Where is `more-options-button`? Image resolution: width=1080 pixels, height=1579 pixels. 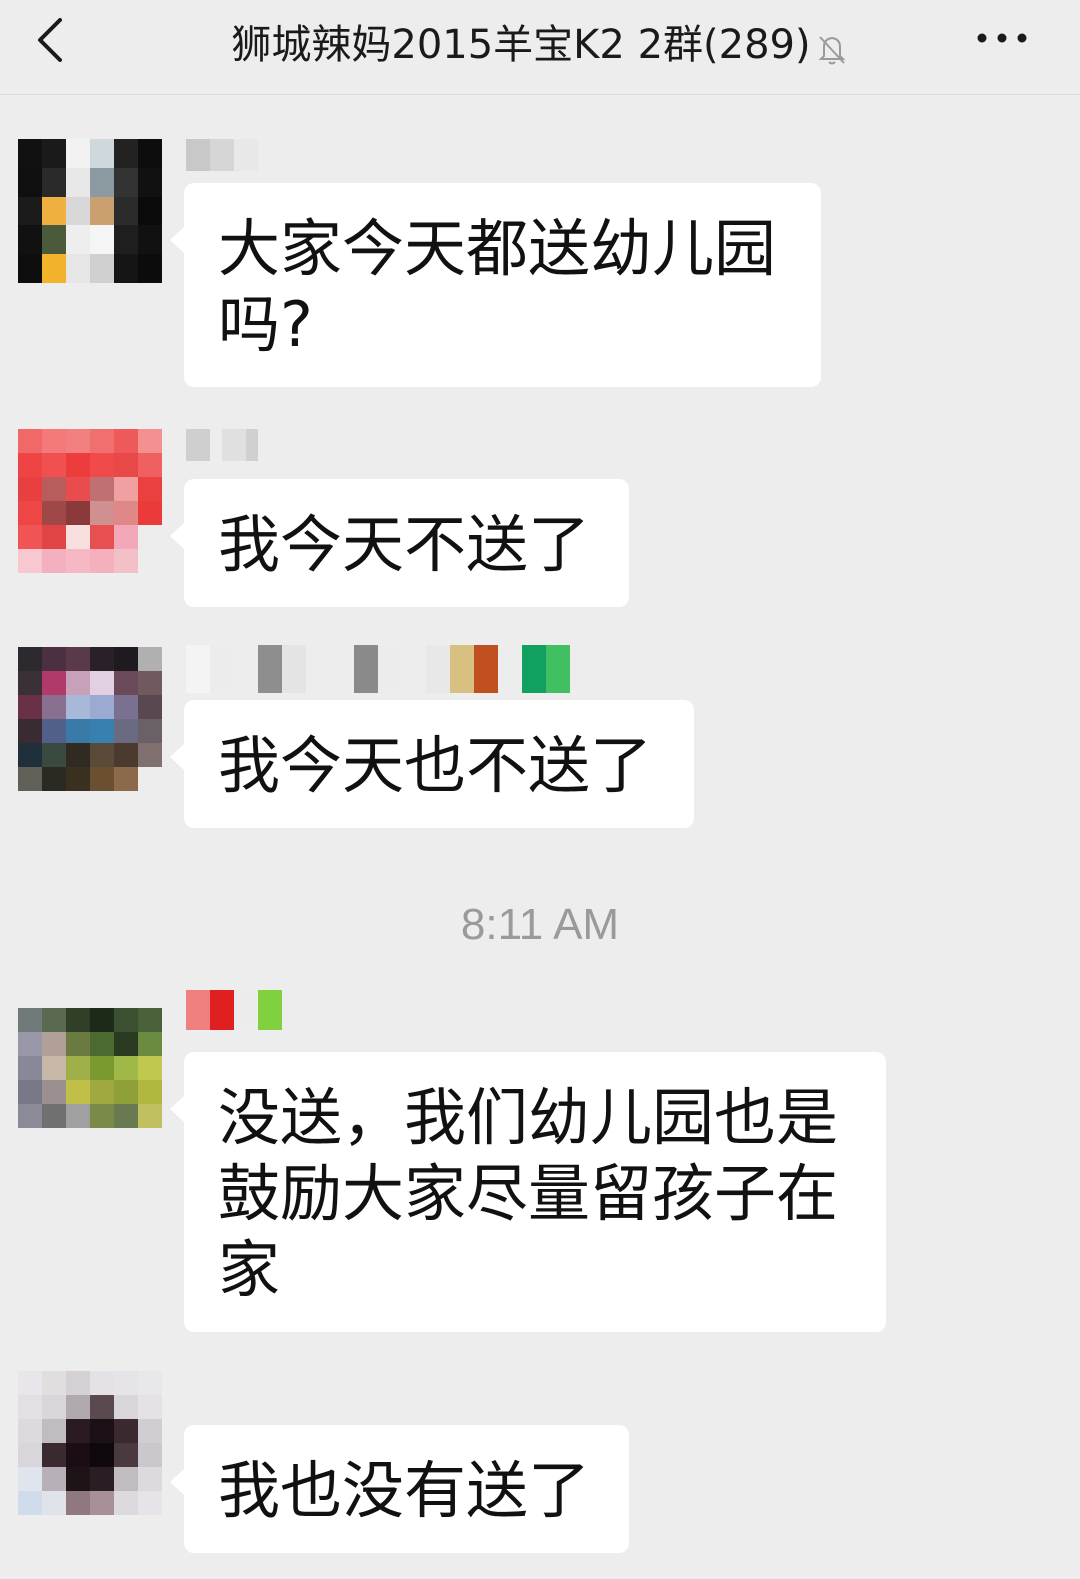
more-options-button is located at coordinates (1002, 38).